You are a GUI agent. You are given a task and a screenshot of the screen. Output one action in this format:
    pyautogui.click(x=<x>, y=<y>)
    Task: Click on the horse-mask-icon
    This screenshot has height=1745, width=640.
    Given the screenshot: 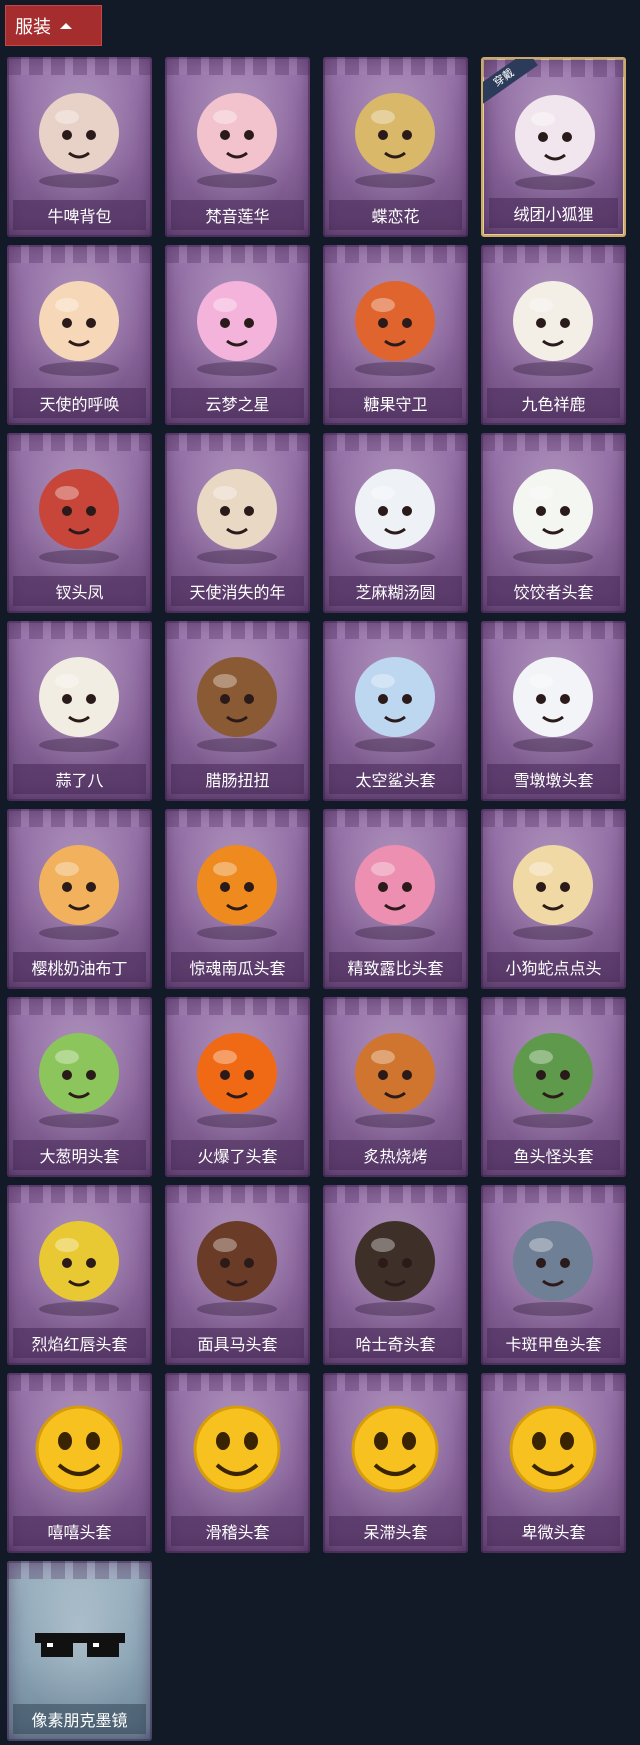 What is the action you would take?
    pyautogui.click(x=237, y=1268)
    